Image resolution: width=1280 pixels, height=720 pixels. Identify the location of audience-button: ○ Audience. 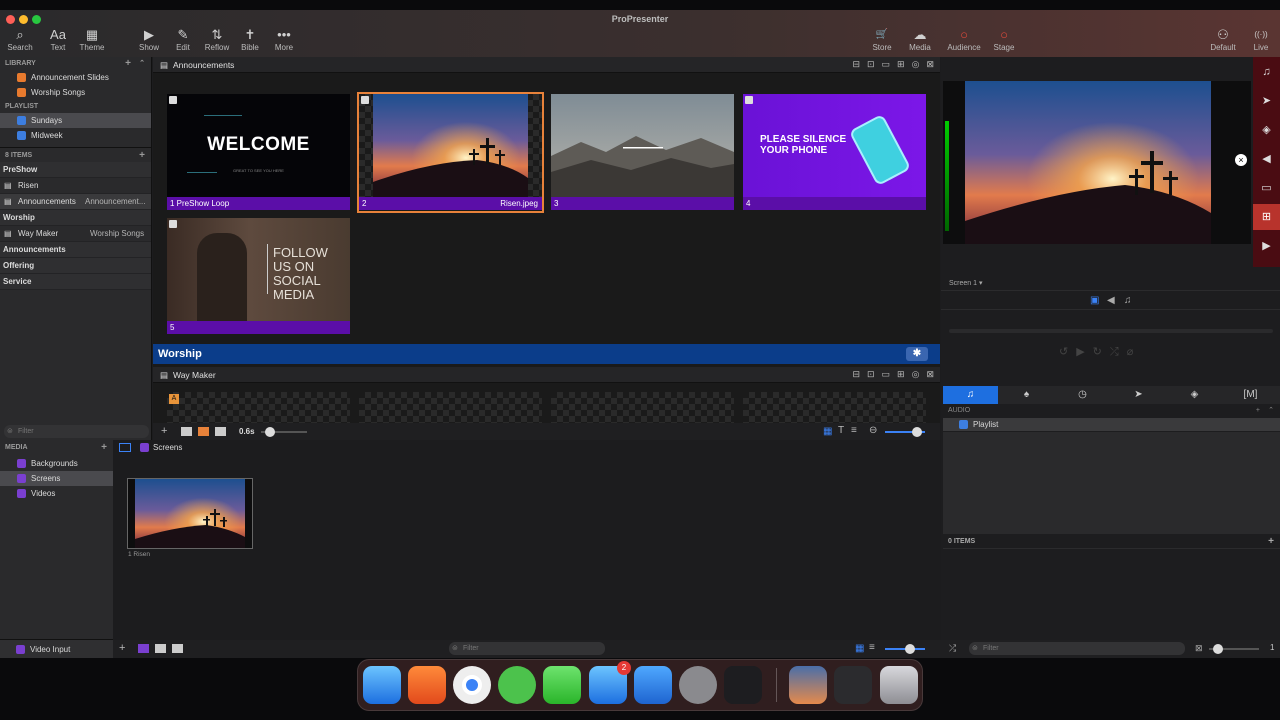
(964, 39).